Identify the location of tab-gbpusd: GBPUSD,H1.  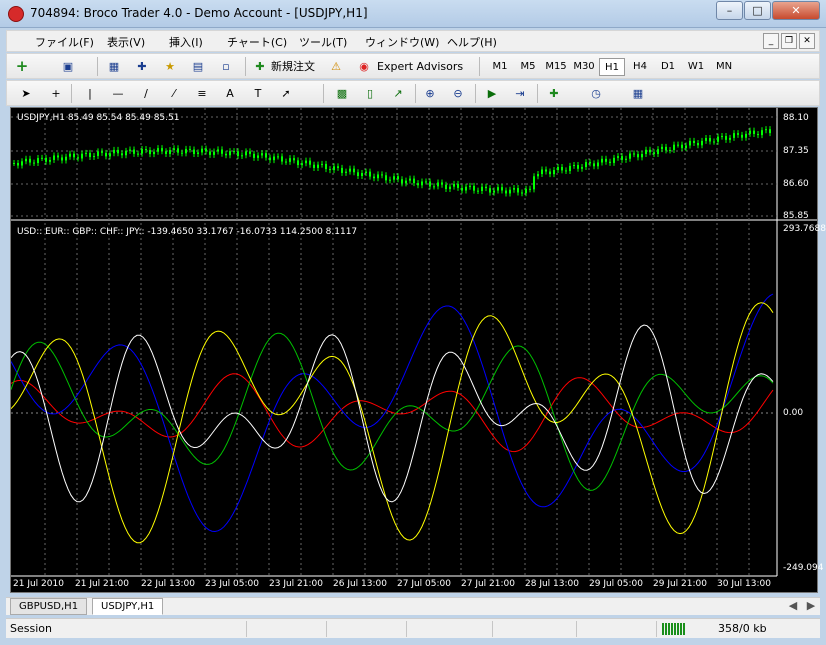
(49, 606).